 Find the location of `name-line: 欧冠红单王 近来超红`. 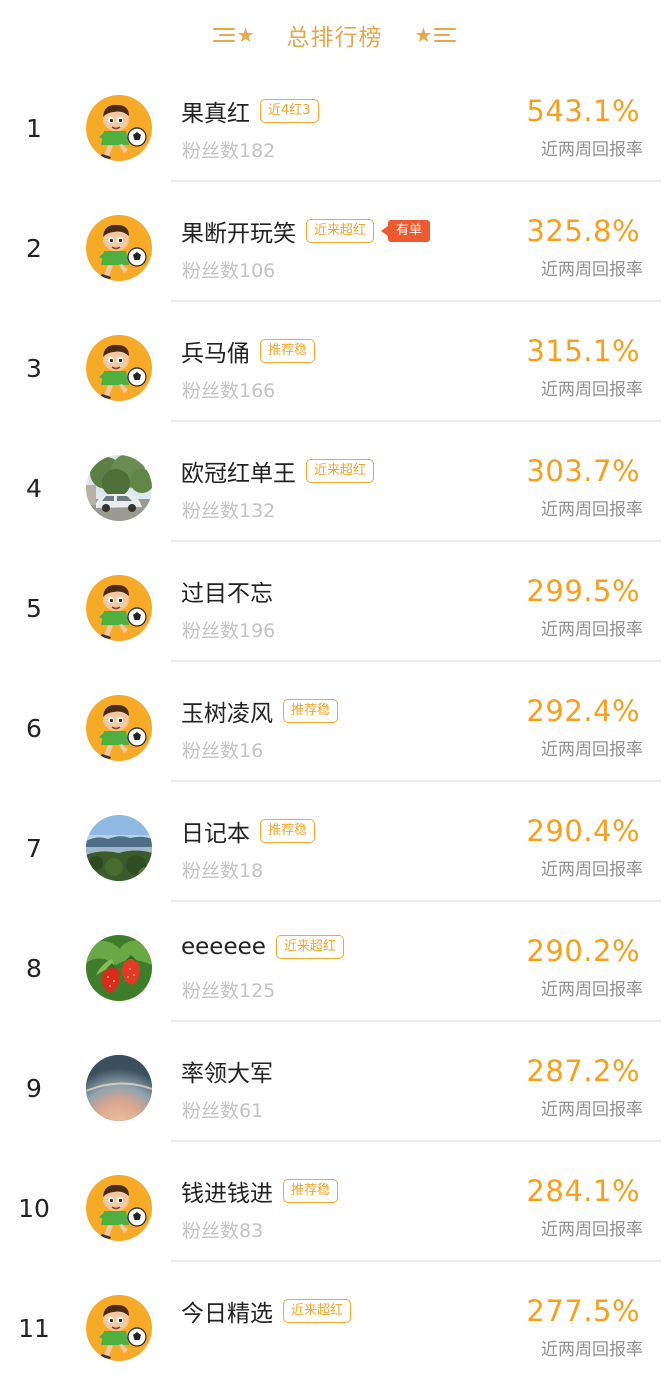

name-line: 欧冠红单王 近来超红 is located at coordinates (278, 471).